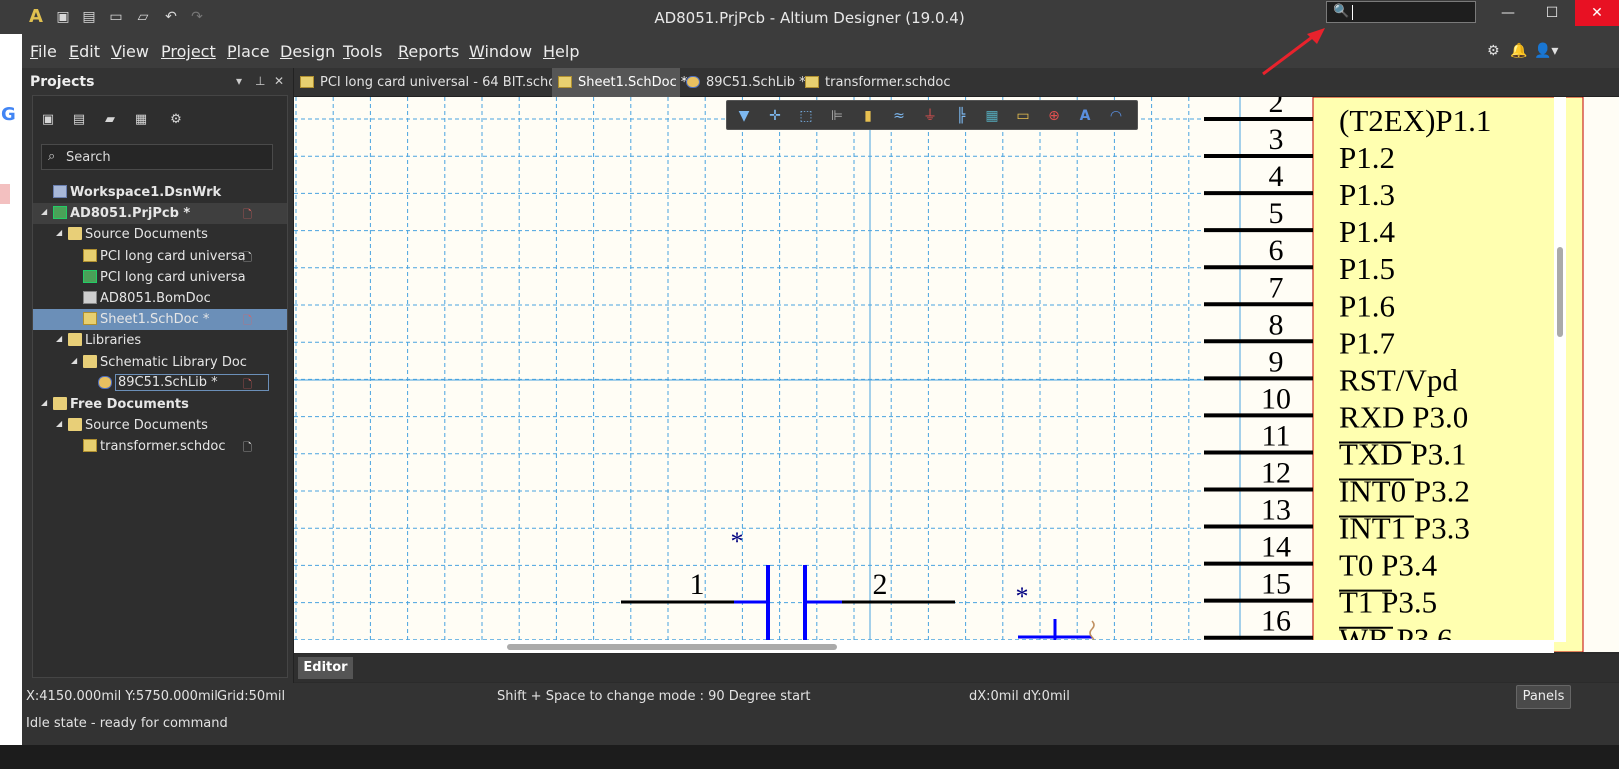 This screenshot has width=1619, height=769. What do you see at coordinates (130, 214) in the screenshot?
I see `tree-item-label: AD8051.PrjPcb *` at bounding box center [130, 214].